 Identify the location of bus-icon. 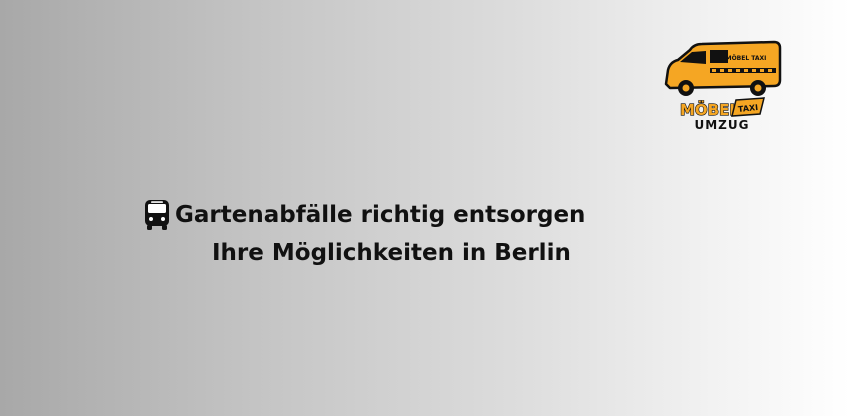
(157, 215).